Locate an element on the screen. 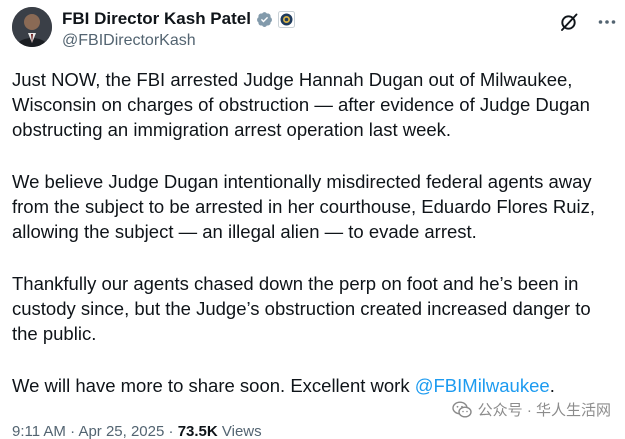 This screenshot has width=625, height=439. tweet-header: FBI Director Kash Patel @FBIDirectorKash is located at coordinates (314, 32).